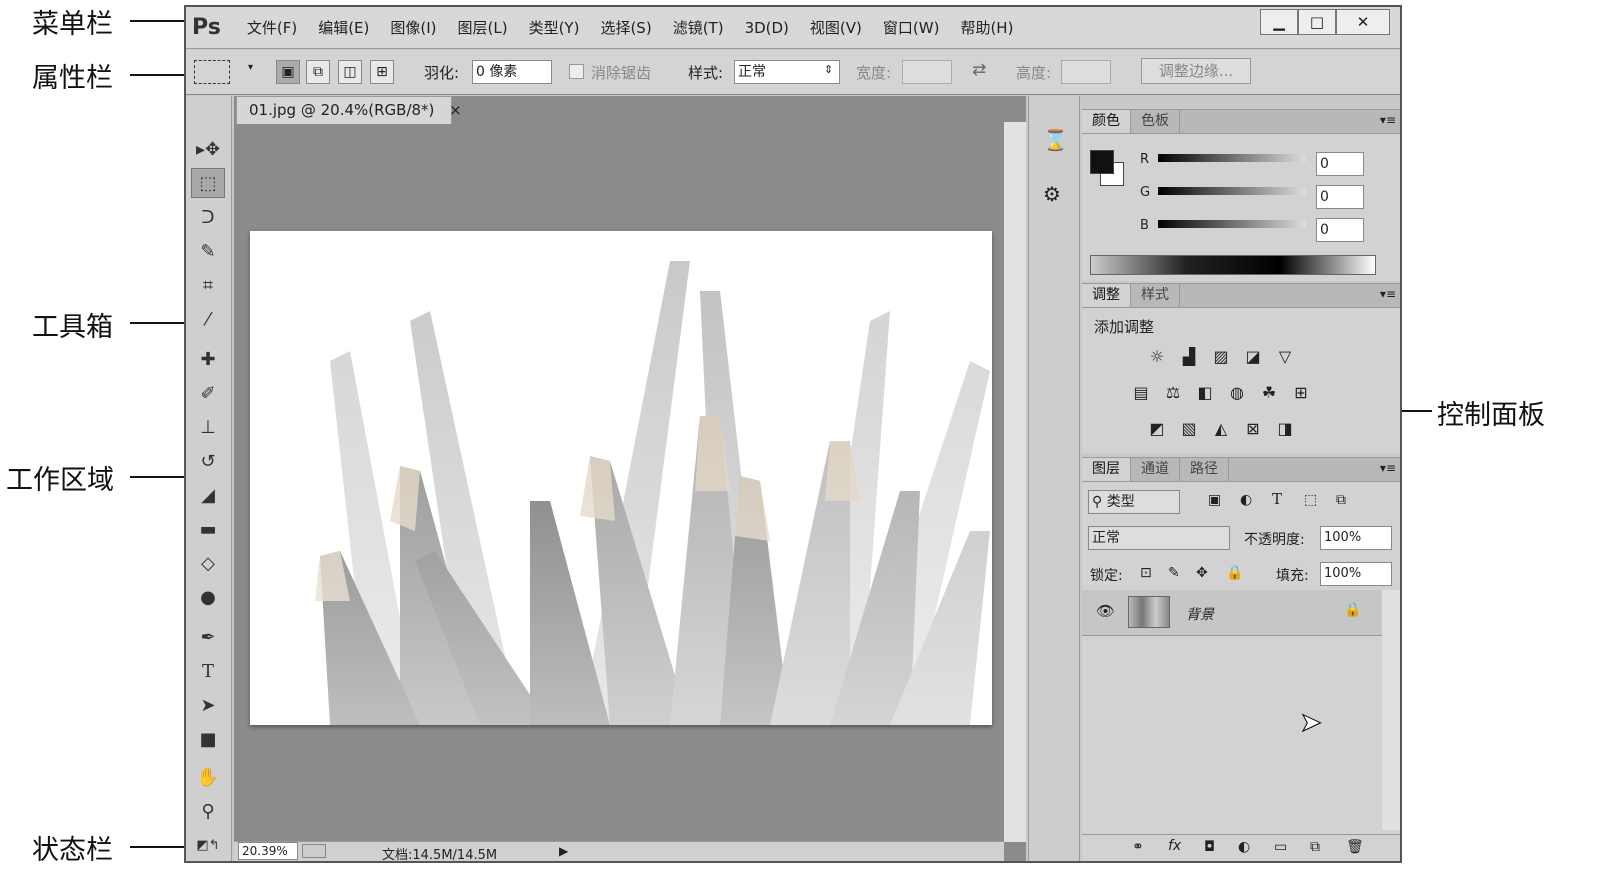 This screenshot has height=893, width=1611. Describe the element at coordinates (1221, 357) in the screenshot. I see `curves-icon: ▨` at that location.